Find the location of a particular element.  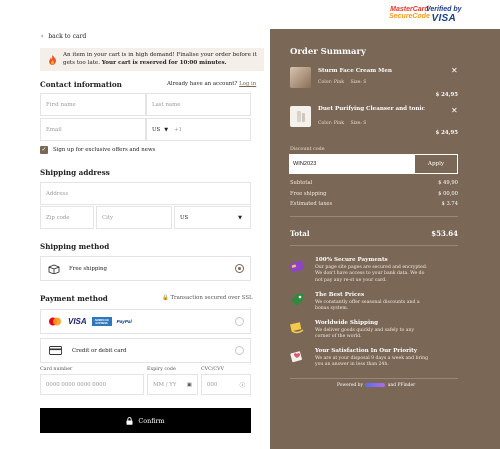

ssl-text: Transaction secured over SSL is located at coordinates (211, 298).